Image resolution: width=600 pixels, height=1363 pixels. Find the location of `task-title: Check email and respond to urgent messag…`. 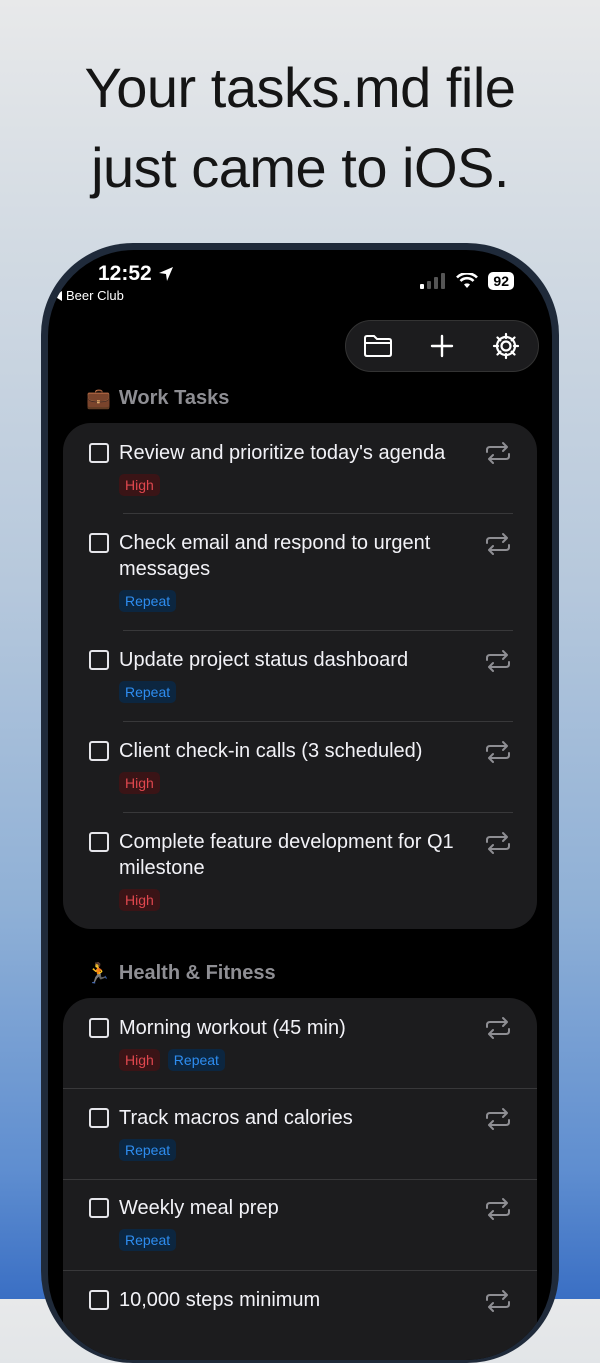

task-title: Check email and respond to urgent messag… is located at coordinates (275, 556).